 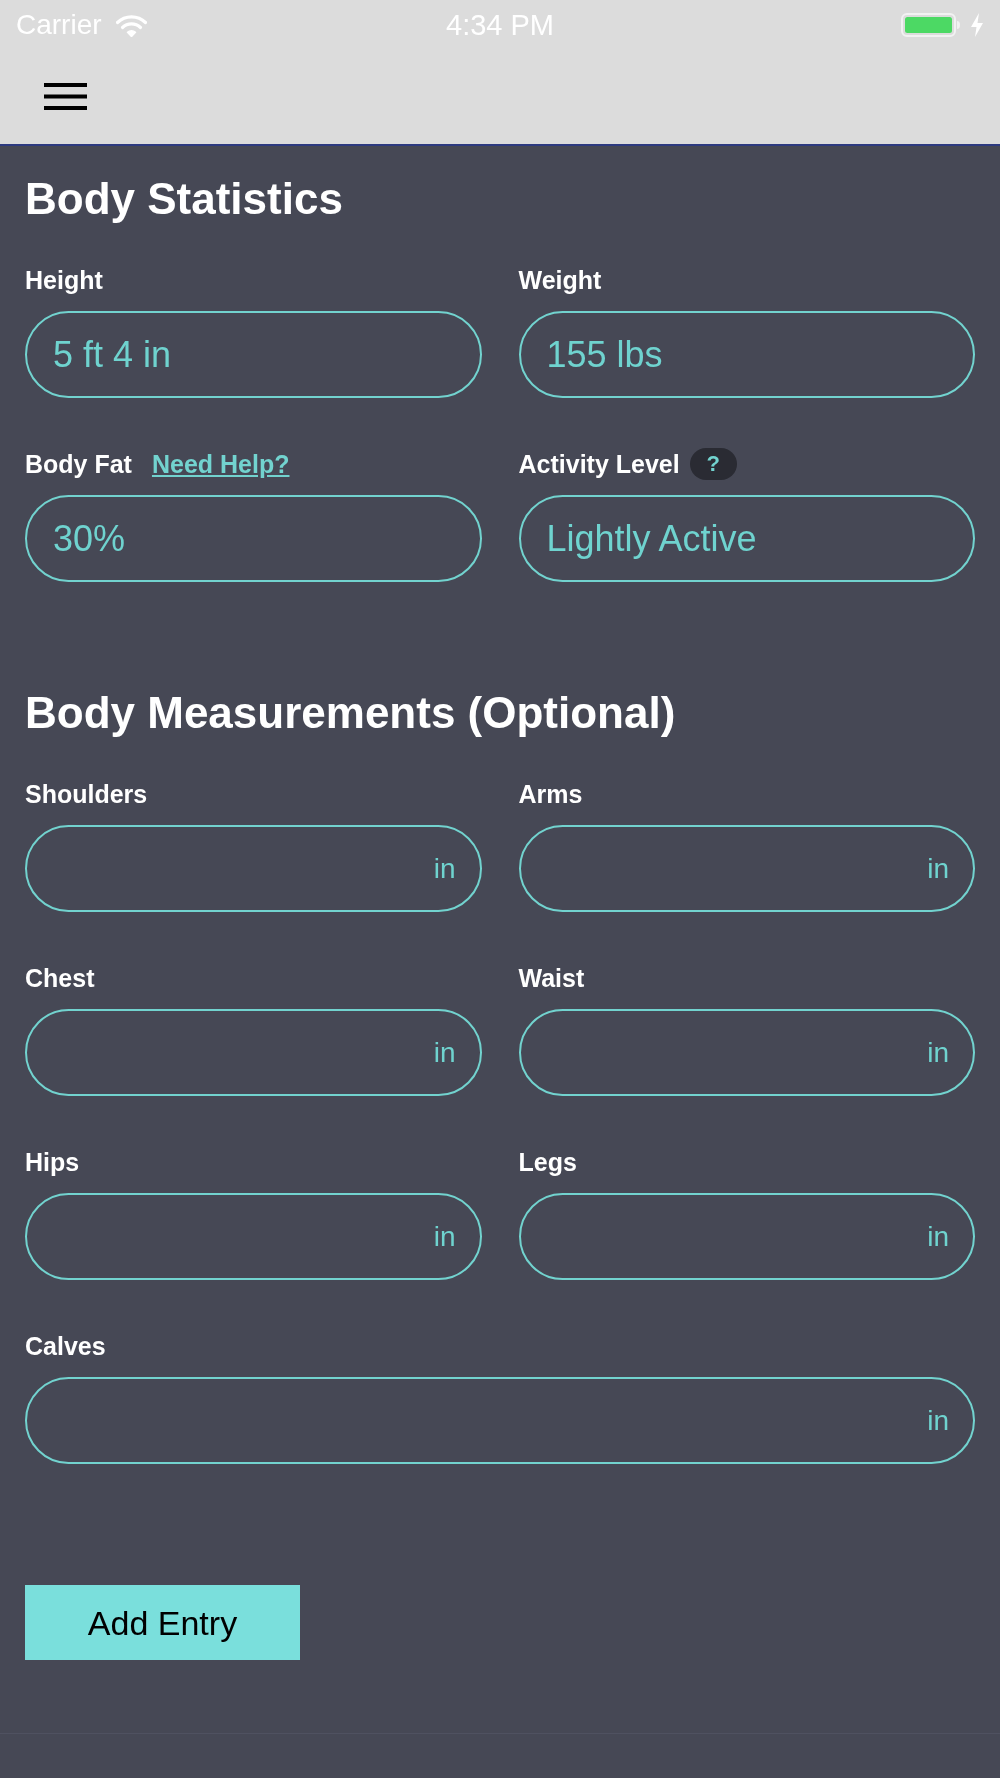 What do you see at coordinates (547, 1162) in the screenshot?
I see `field-label: Legs` at bounding box center [547, 1162].